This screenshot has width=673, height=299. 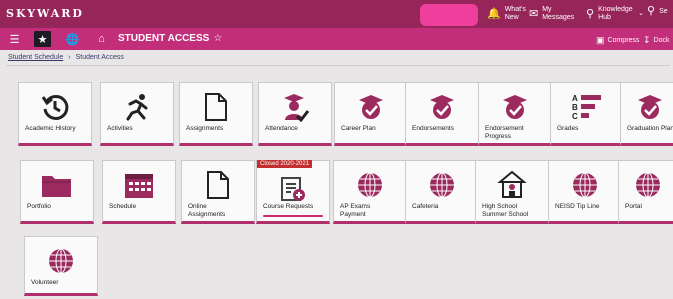 What do you see at coordinates (281, 128) in the screenshot?
I see `tile-label: Attendance` at bounding box center [281, 128].